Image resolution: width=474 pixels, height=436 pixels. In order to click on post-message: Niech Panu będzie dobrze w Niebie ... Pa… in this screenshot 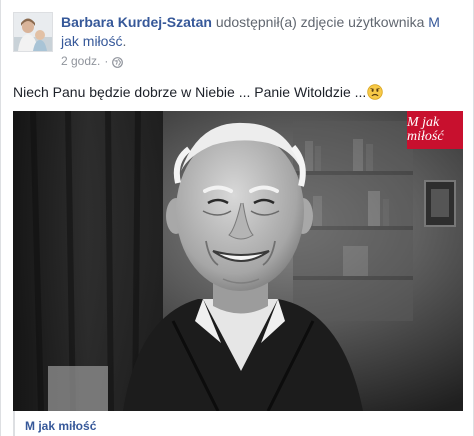, I will do `click(238, 92)`.